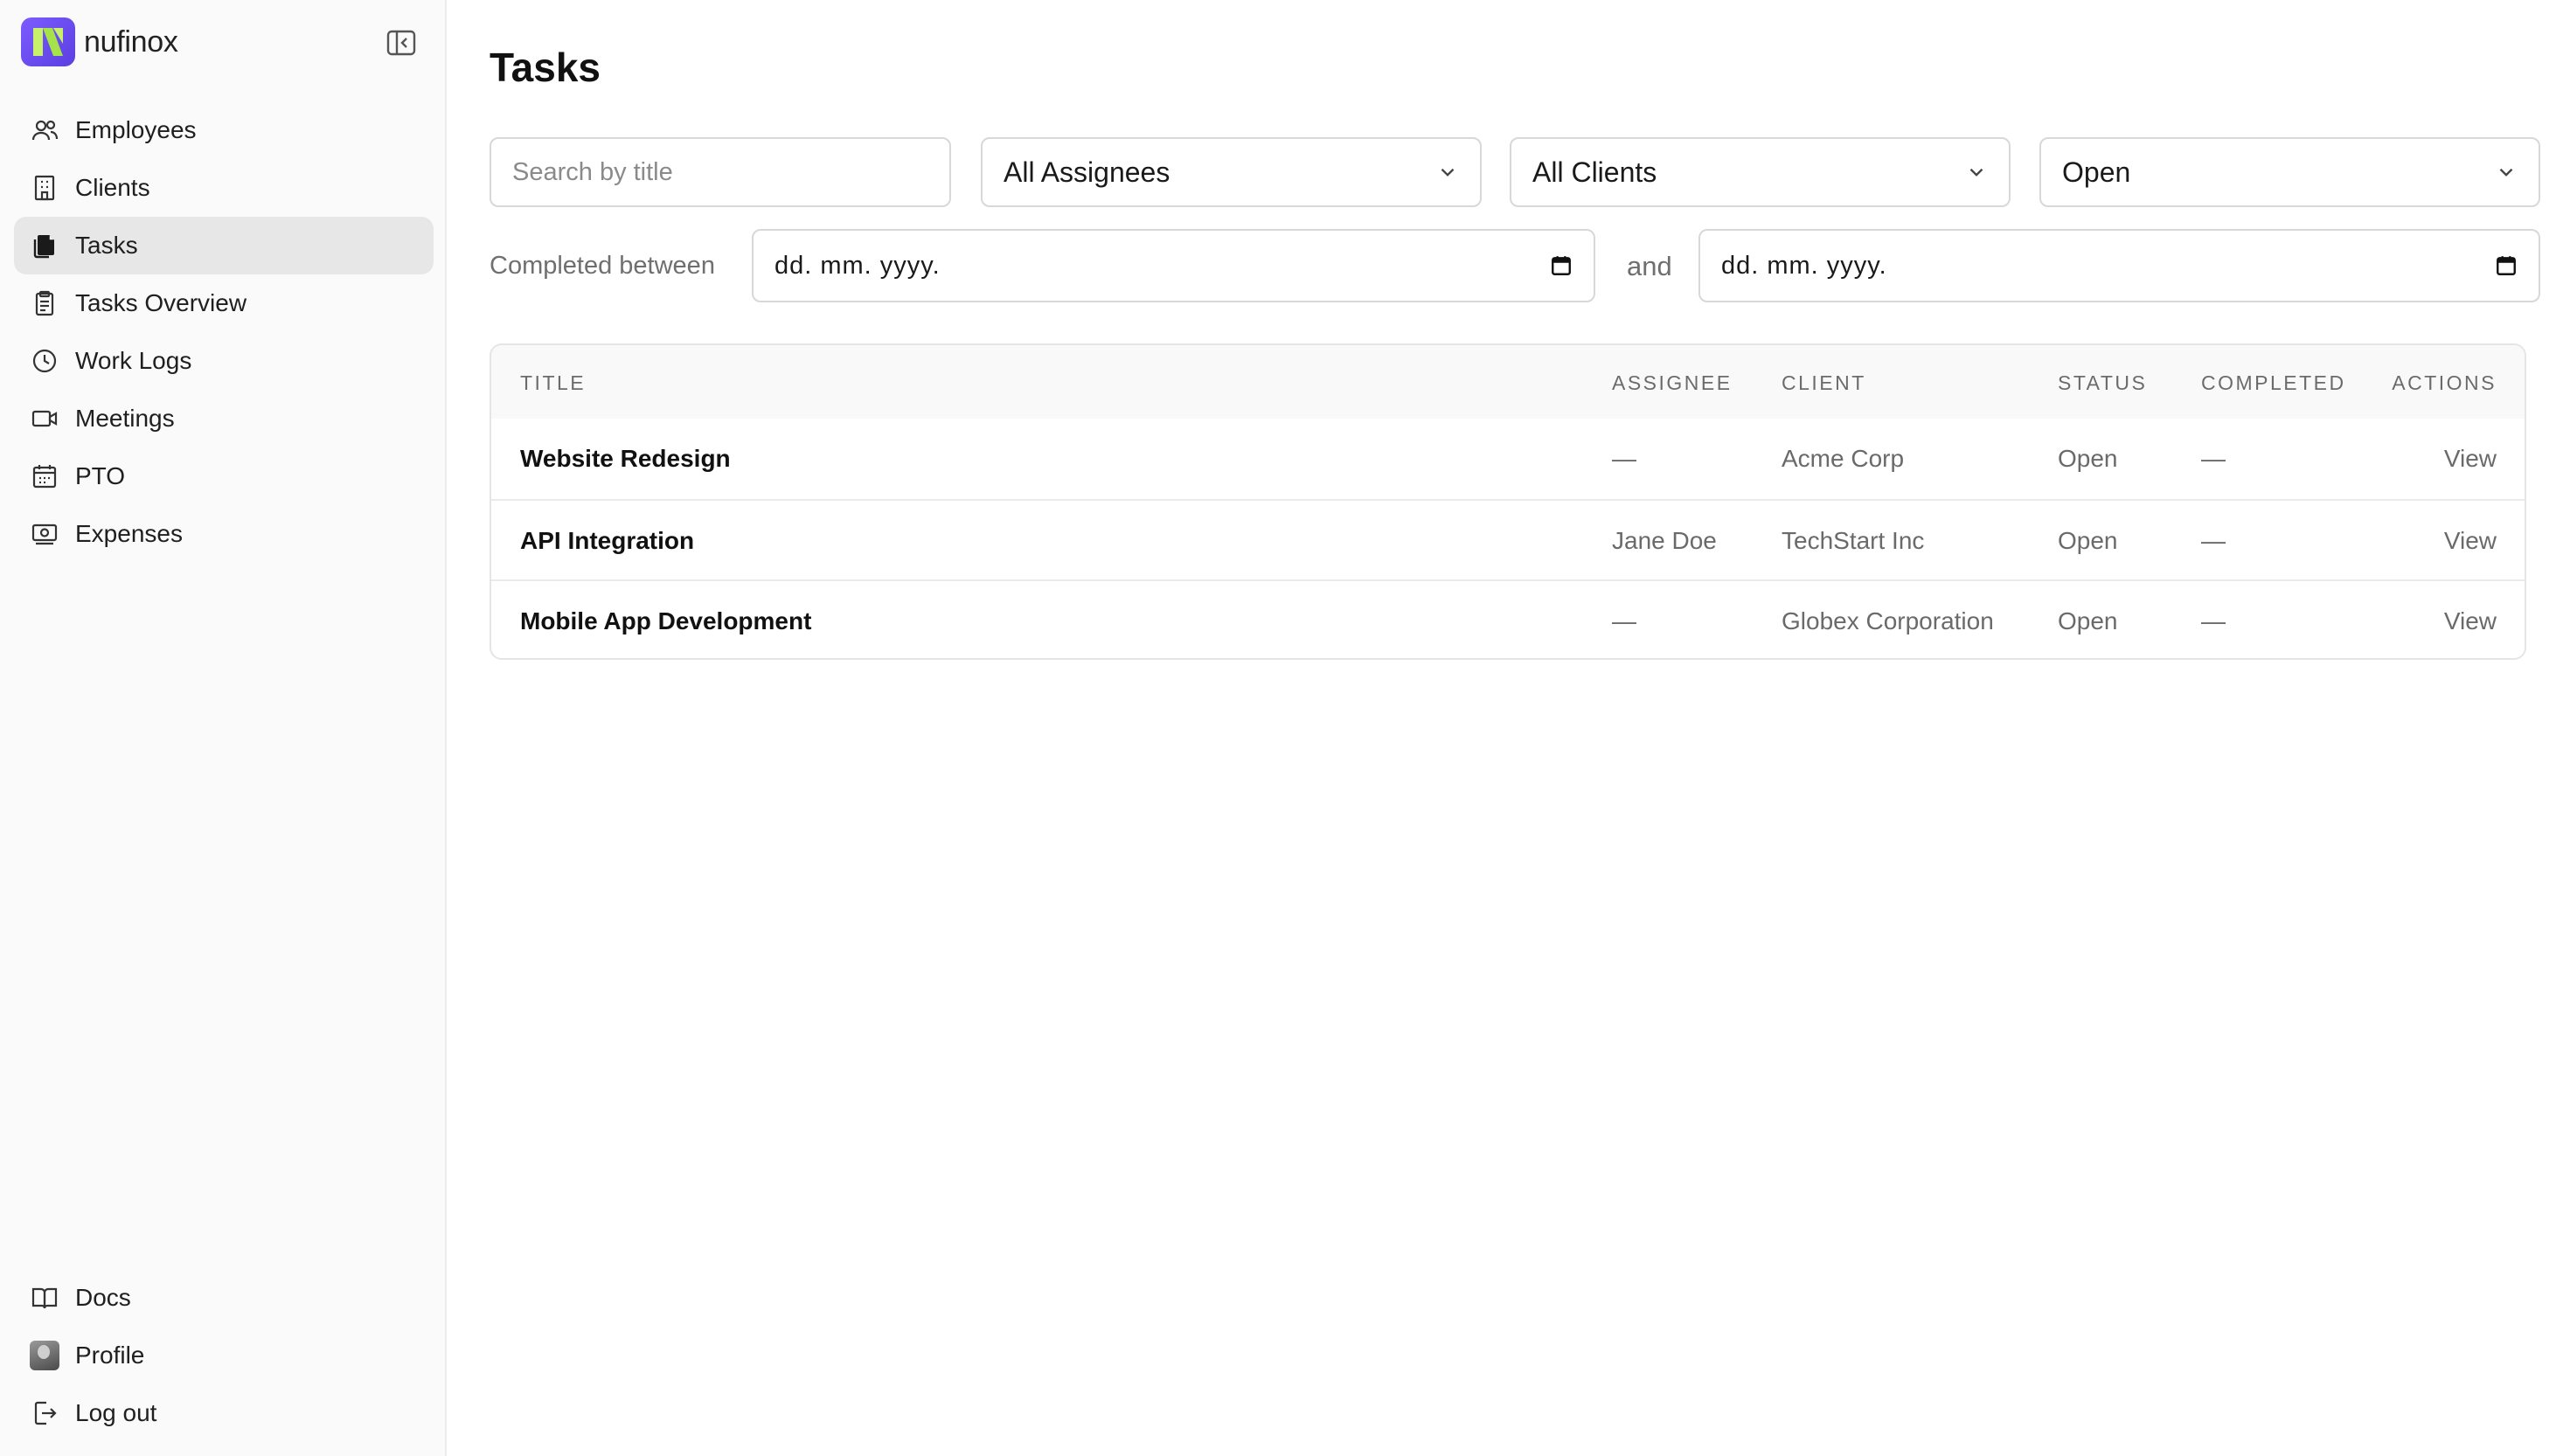 Image resolution: width=2570 pixels, height=1456 pixels. Describe the element at coordinates (44, 130) in the screenshot. I see `users-icon` at that location.